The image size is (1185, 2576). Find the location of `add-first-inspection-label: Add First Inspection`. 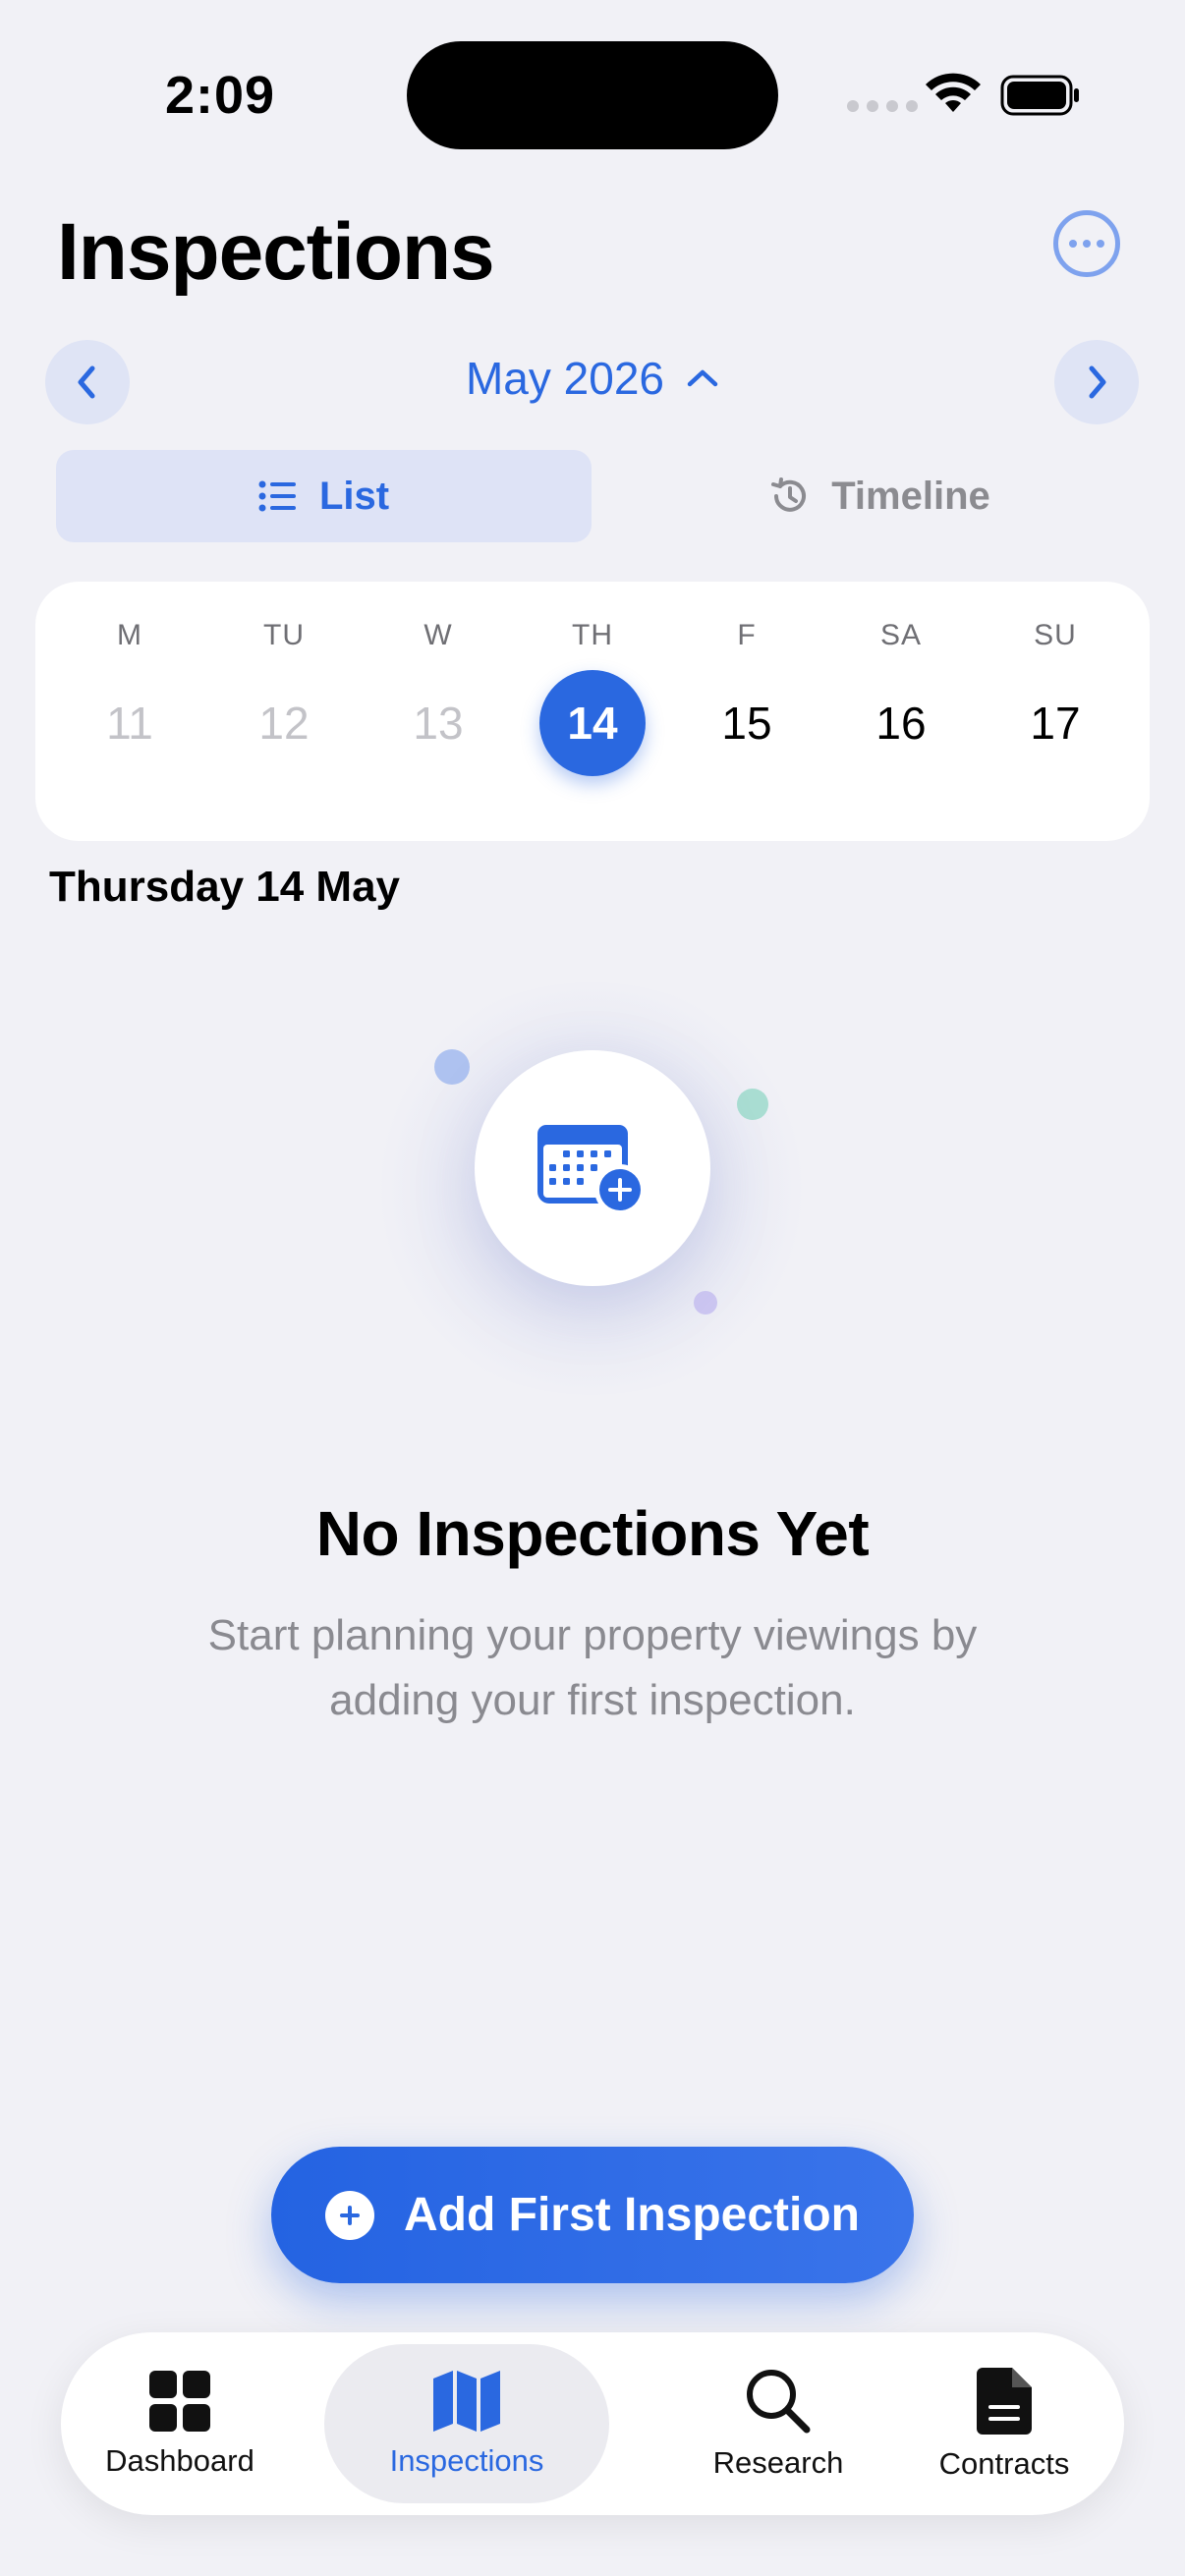

add-first-inspection-label: Add First Inspection is located at coordinates (631, 2215).